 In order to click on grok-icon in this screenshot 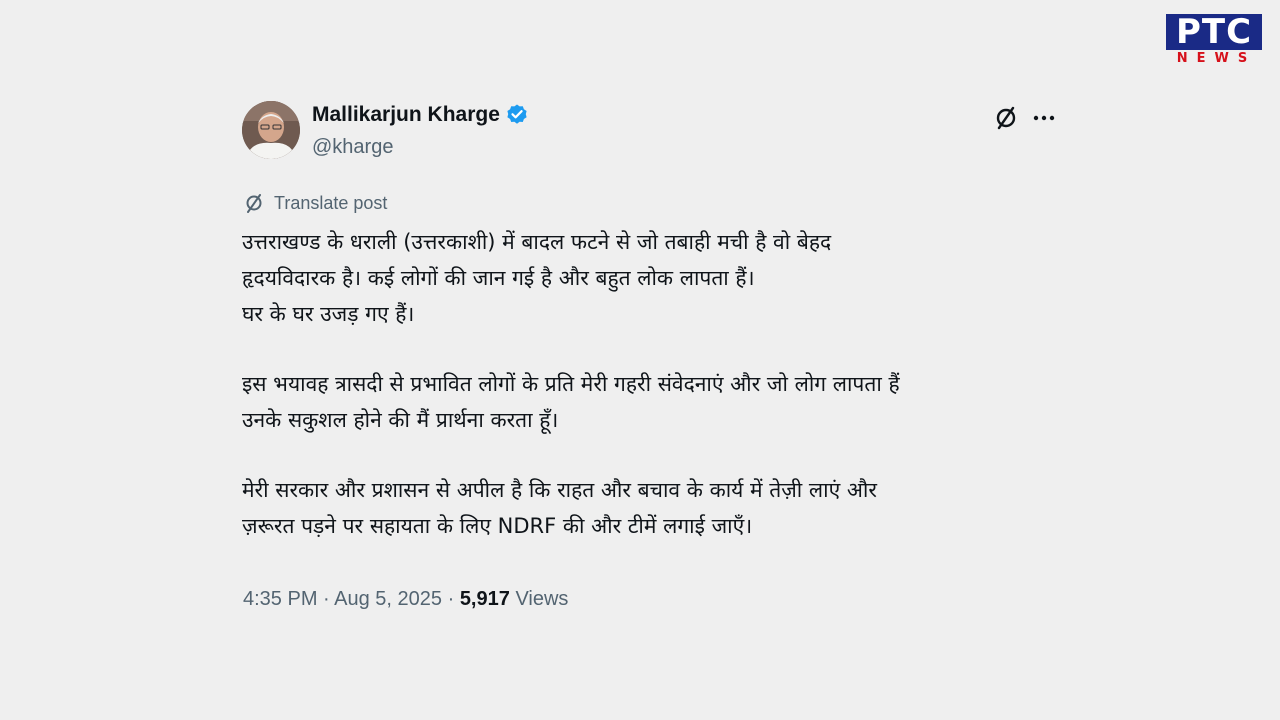, I will do `click(1006, 118)`.